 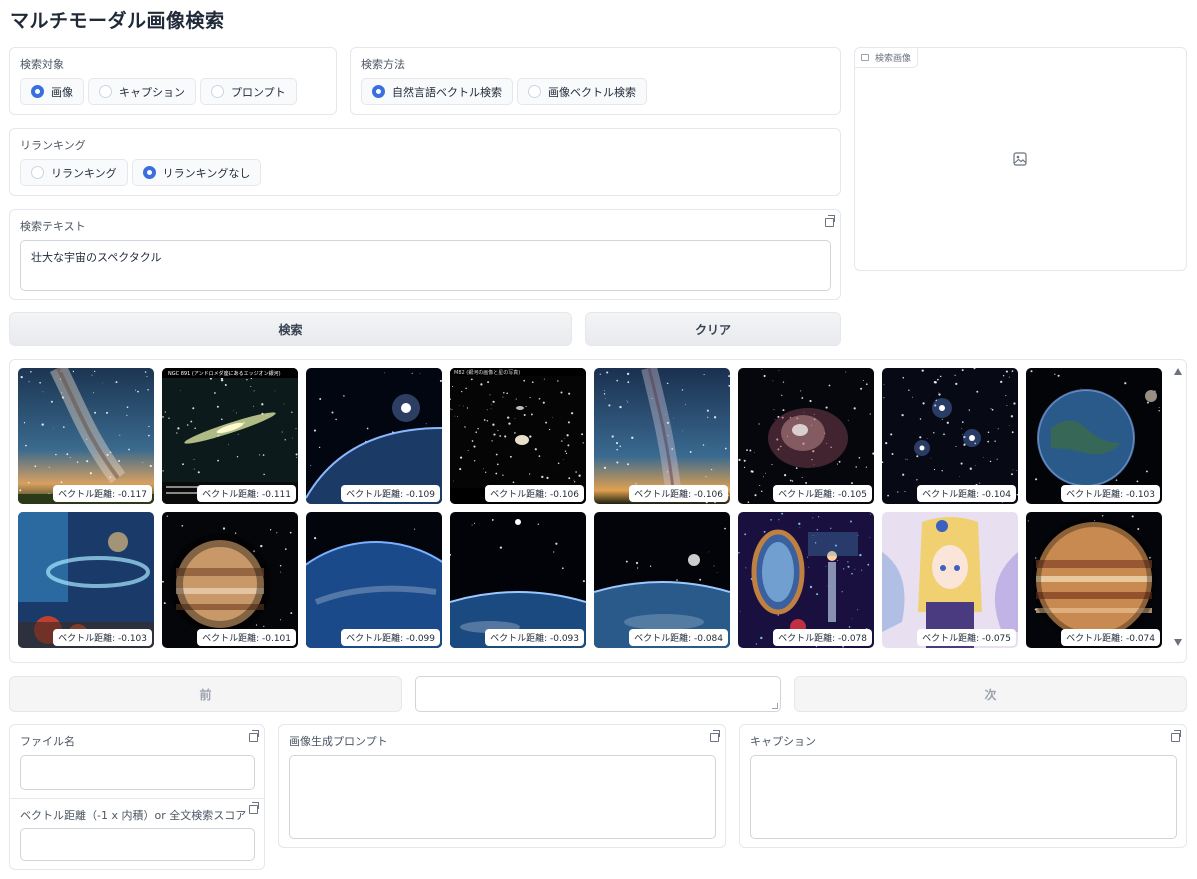 What do you see at coordinates (290, 329) in the screenshot?
I see `search-button: 検索` at bounding box center [290, 329].